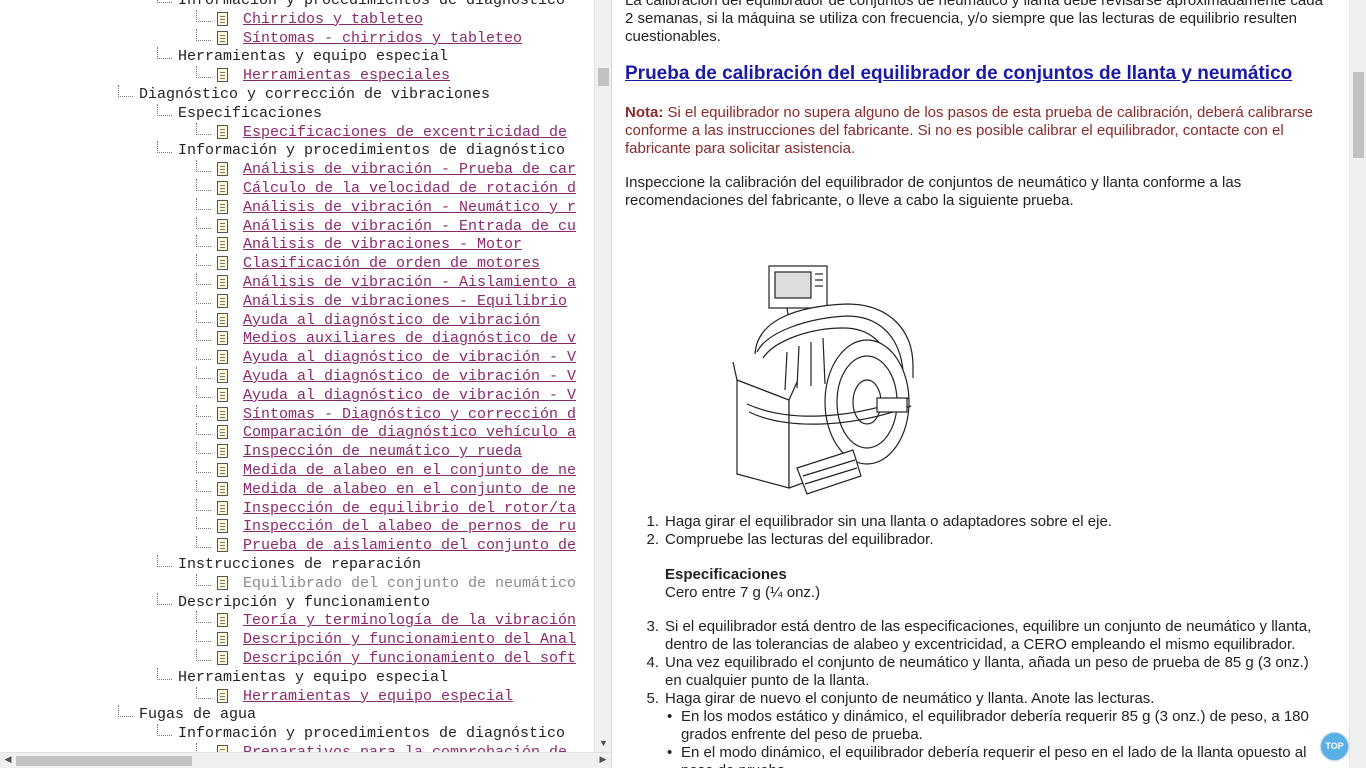  Describe the element at coordinates (297, 113) in the screenshot. I see `tree-folder-node: Especificaciones` at that location.